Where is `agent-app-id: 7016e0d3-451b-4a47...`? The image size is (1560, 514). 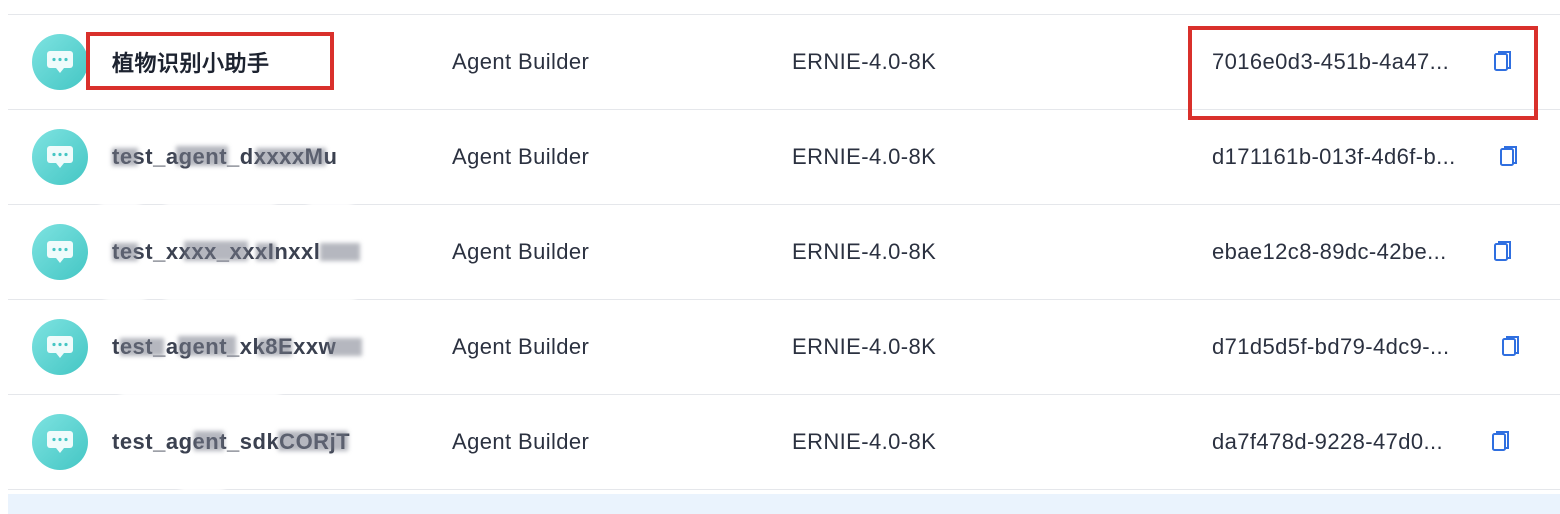
agent-app-id: 7016e0d3-451b-4a47... is located at coordinates (1331, 61).